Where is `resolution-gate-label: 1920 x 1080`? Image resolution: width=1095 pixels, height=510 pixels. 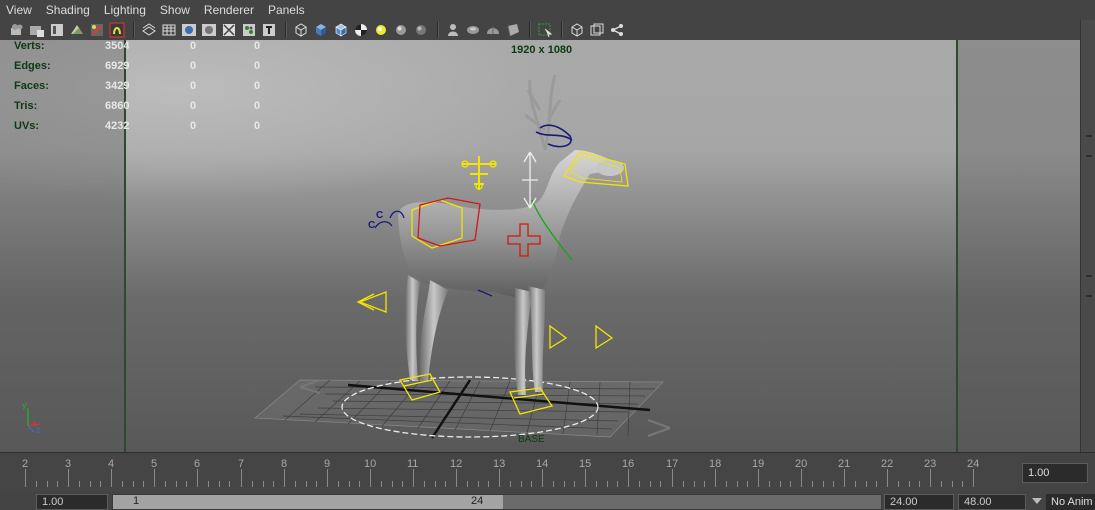
resolution-gate-label: 1920 x 1080 is located at coordinates (542, 50).